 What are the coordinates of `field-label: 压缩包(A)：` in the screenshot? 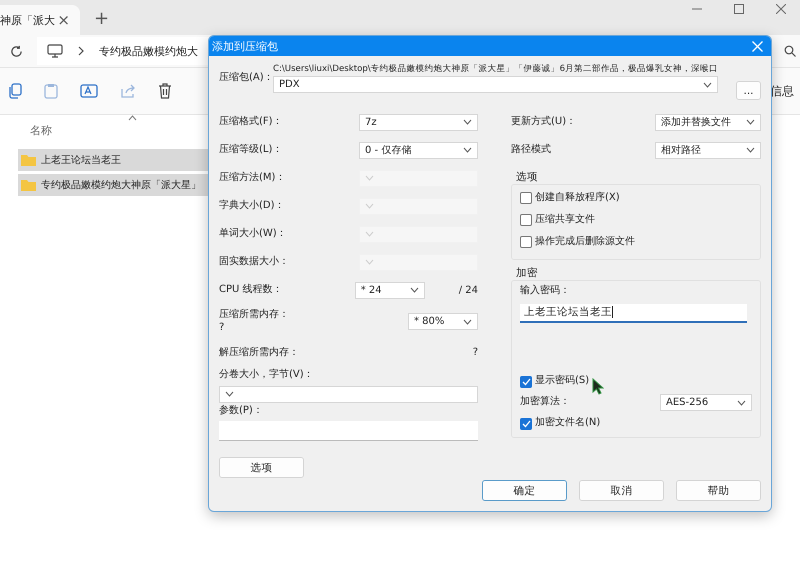 It's located at (245, 78).